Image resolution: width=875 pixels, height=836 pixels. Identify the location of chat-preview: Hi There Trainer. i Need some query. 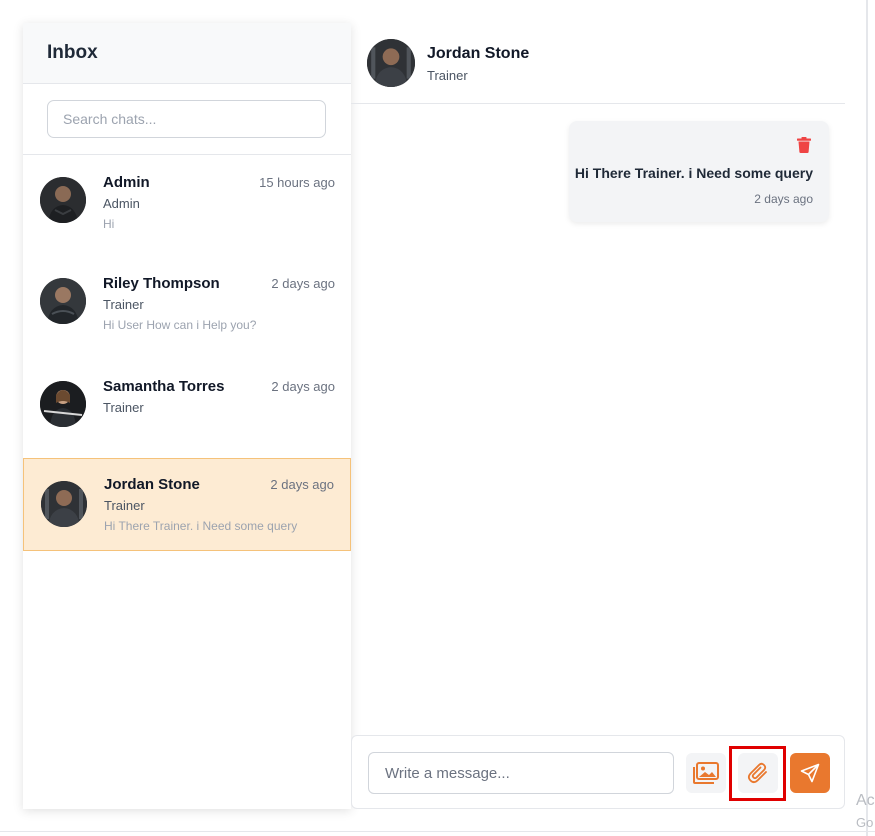
(201, 526).